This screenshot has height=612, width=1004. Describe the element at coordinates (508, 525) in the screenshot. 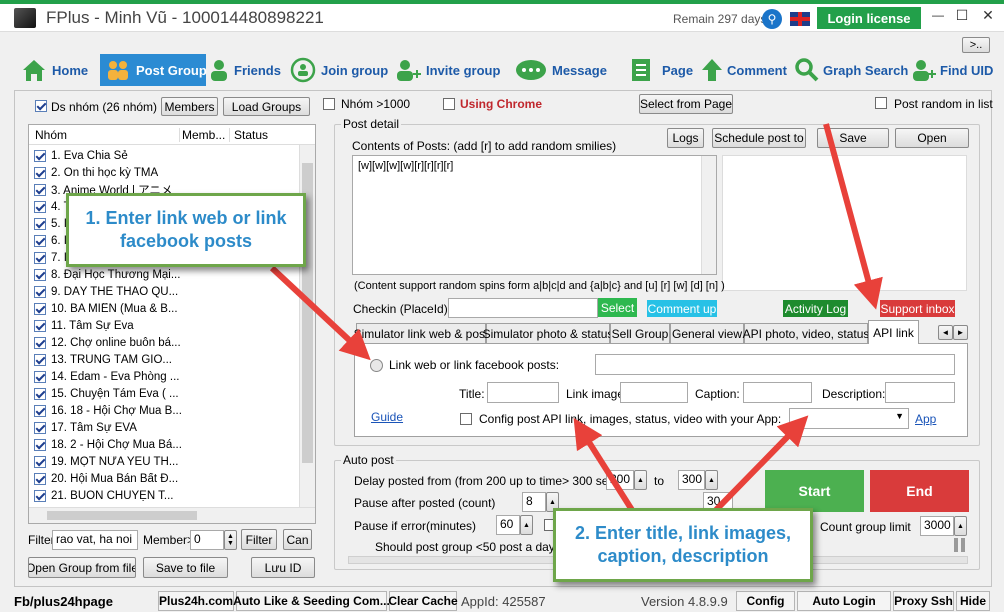

I see `pause-error-input: 60` at that location.